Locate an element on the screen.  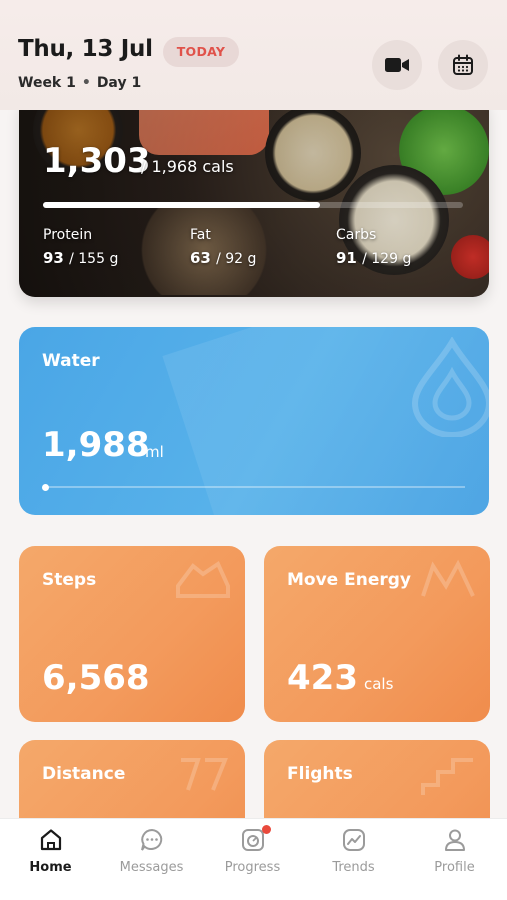
week-day-label: Week 1 • Day 1 is located at coordinates (80, 83).